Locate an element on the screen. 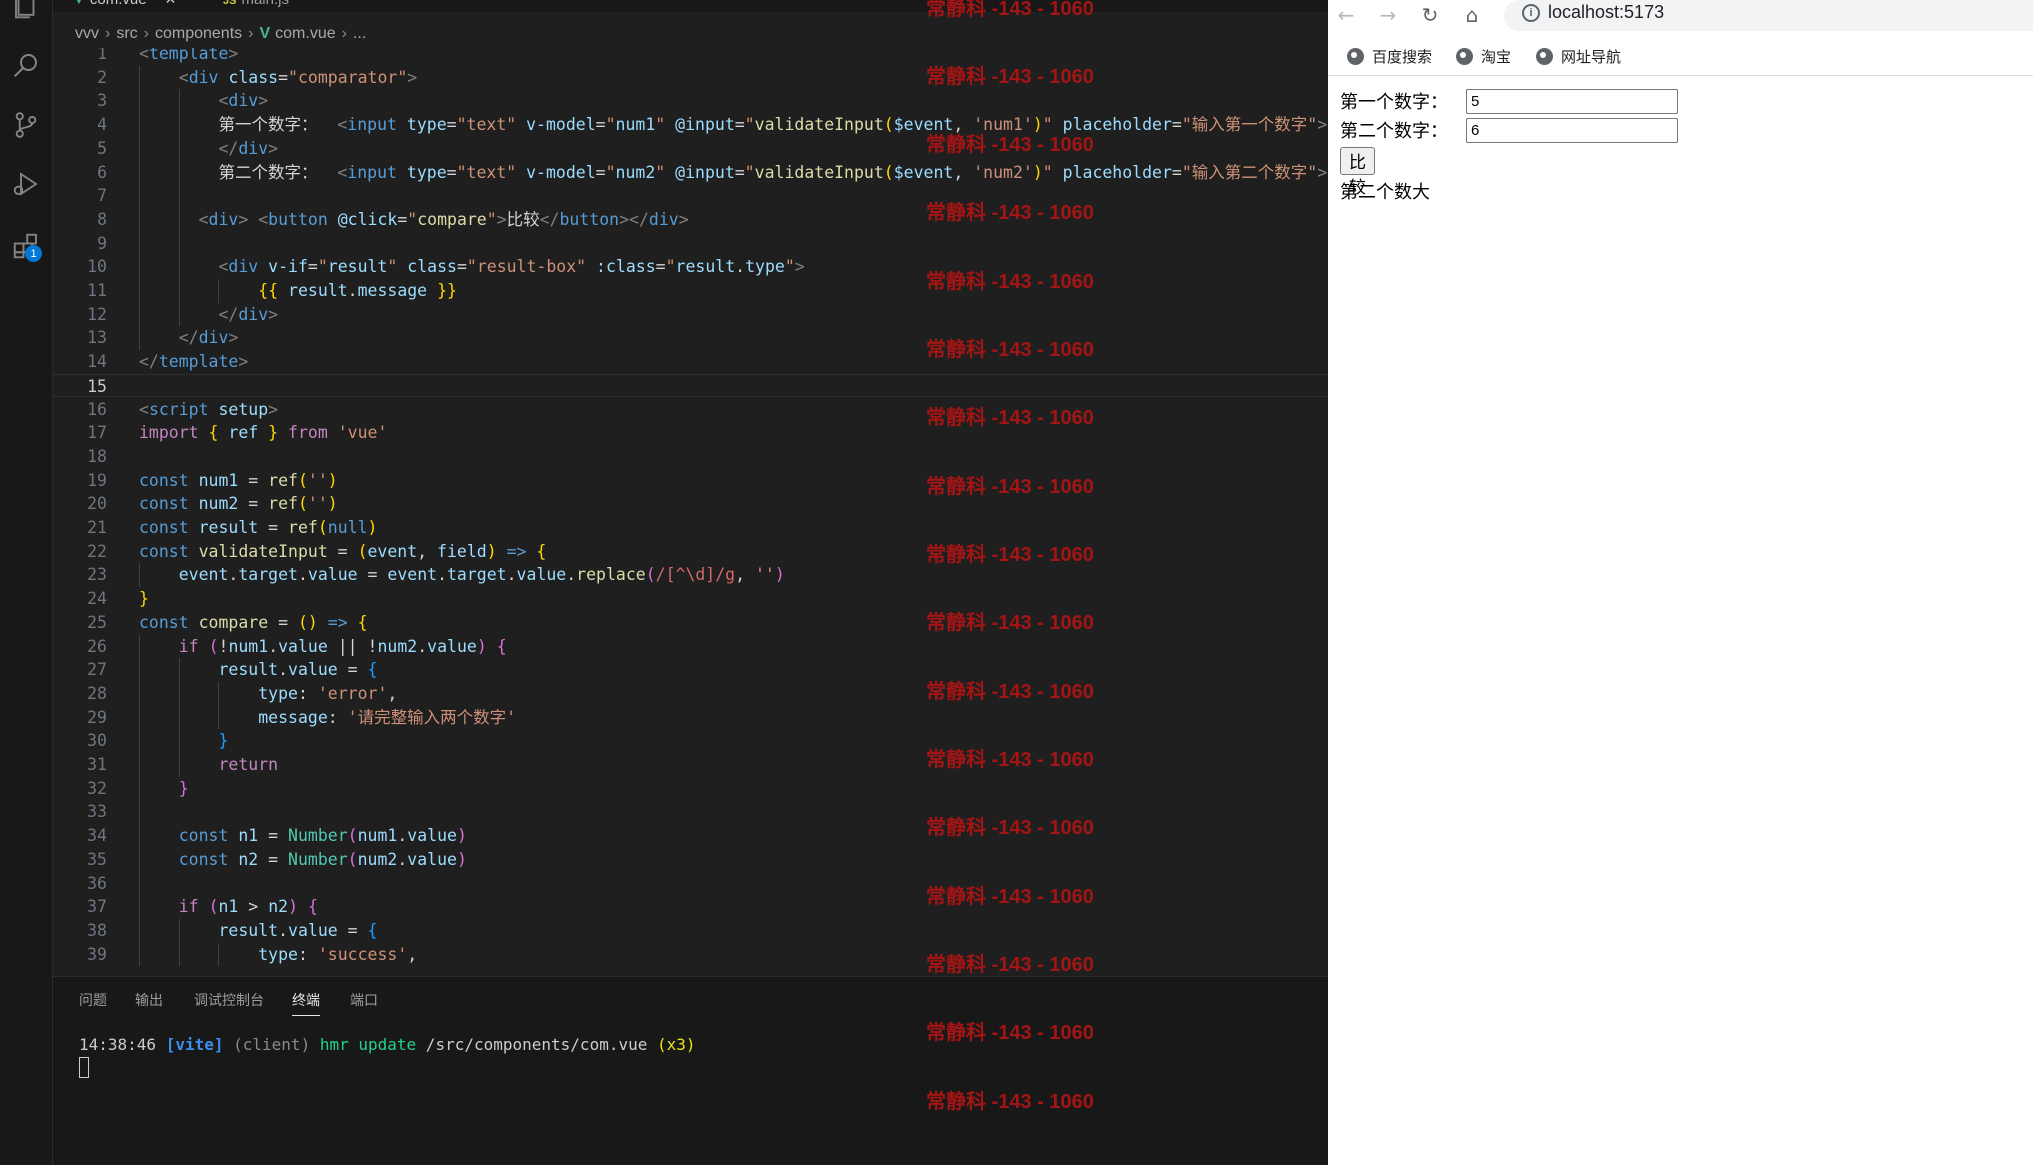 This screenshot has height=1165, width=2033. line-number: 35 is located at coordinates (80, 860).